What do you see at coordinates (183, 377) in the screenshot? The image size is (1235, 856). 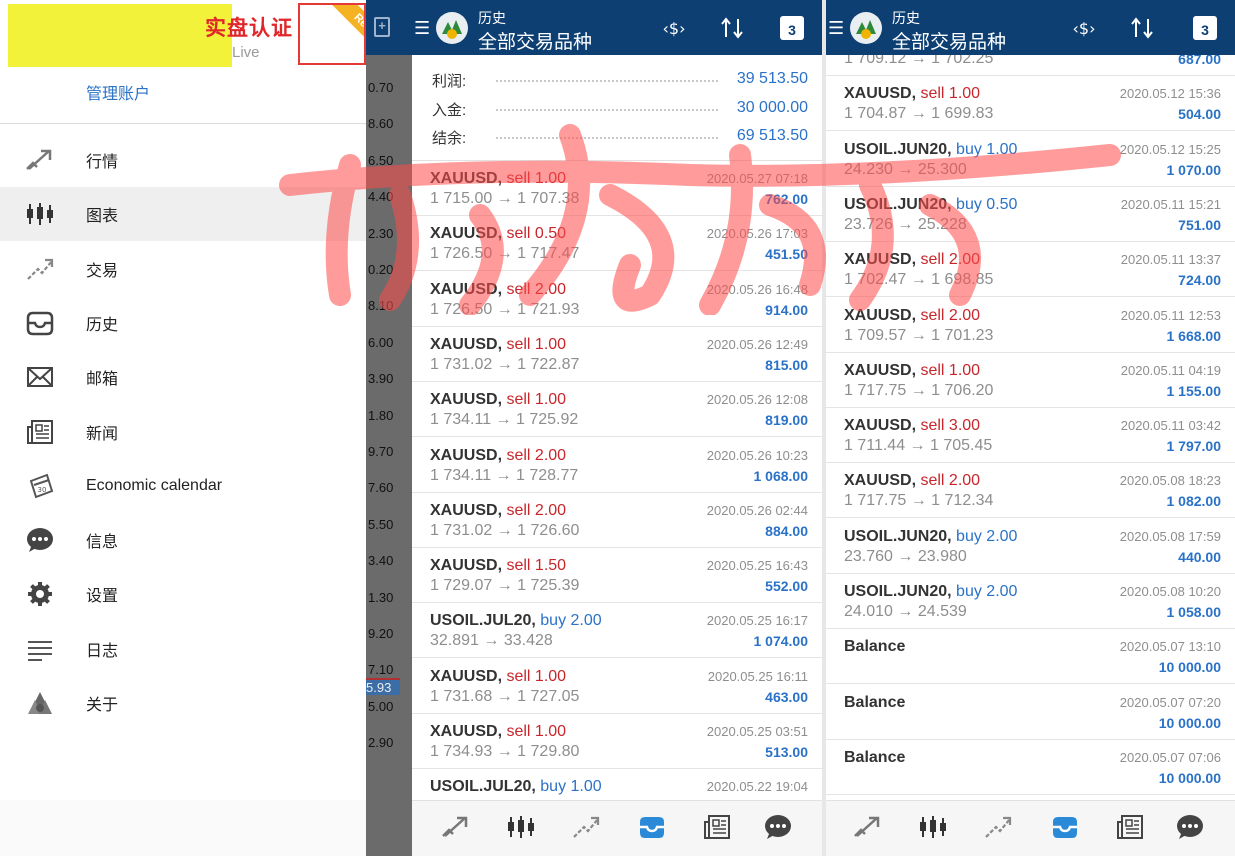 I see `drawer-item-mail: 邮箱` at bounding box center [183, 377].